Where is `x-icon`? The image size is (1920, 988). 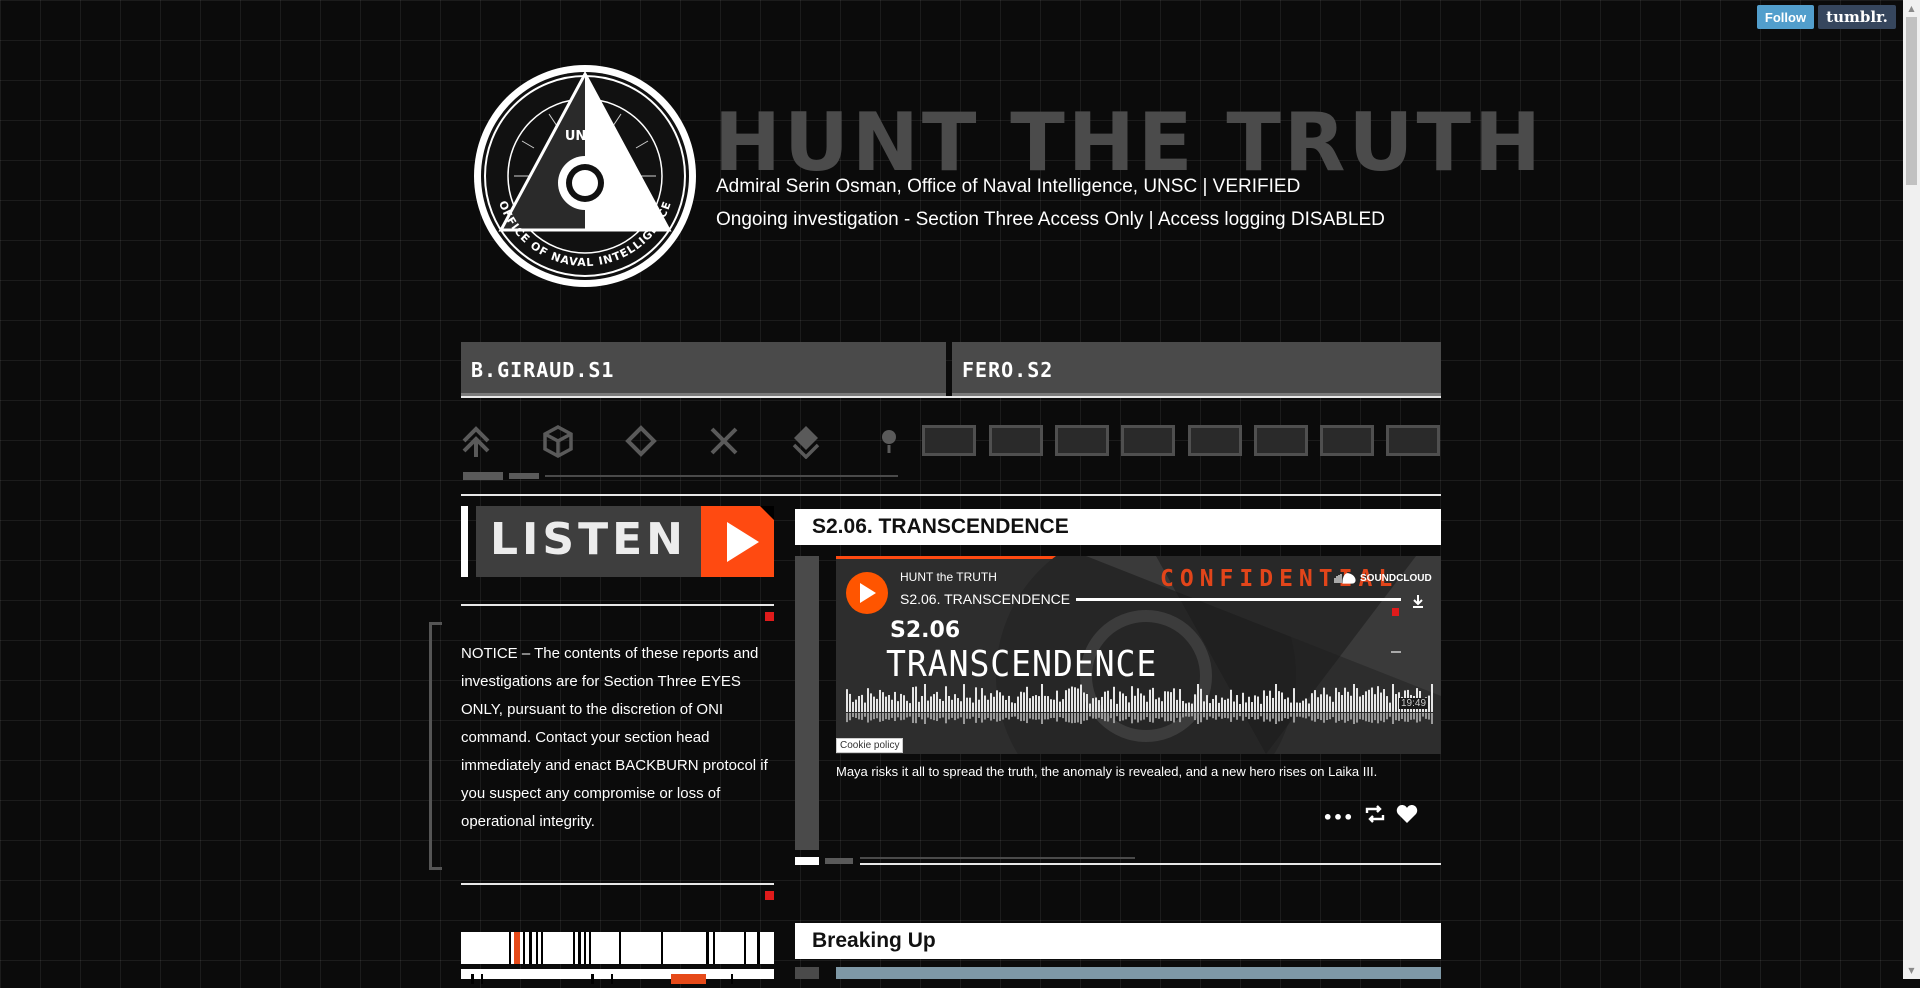
x-icon is located at coordinates (724, 441).